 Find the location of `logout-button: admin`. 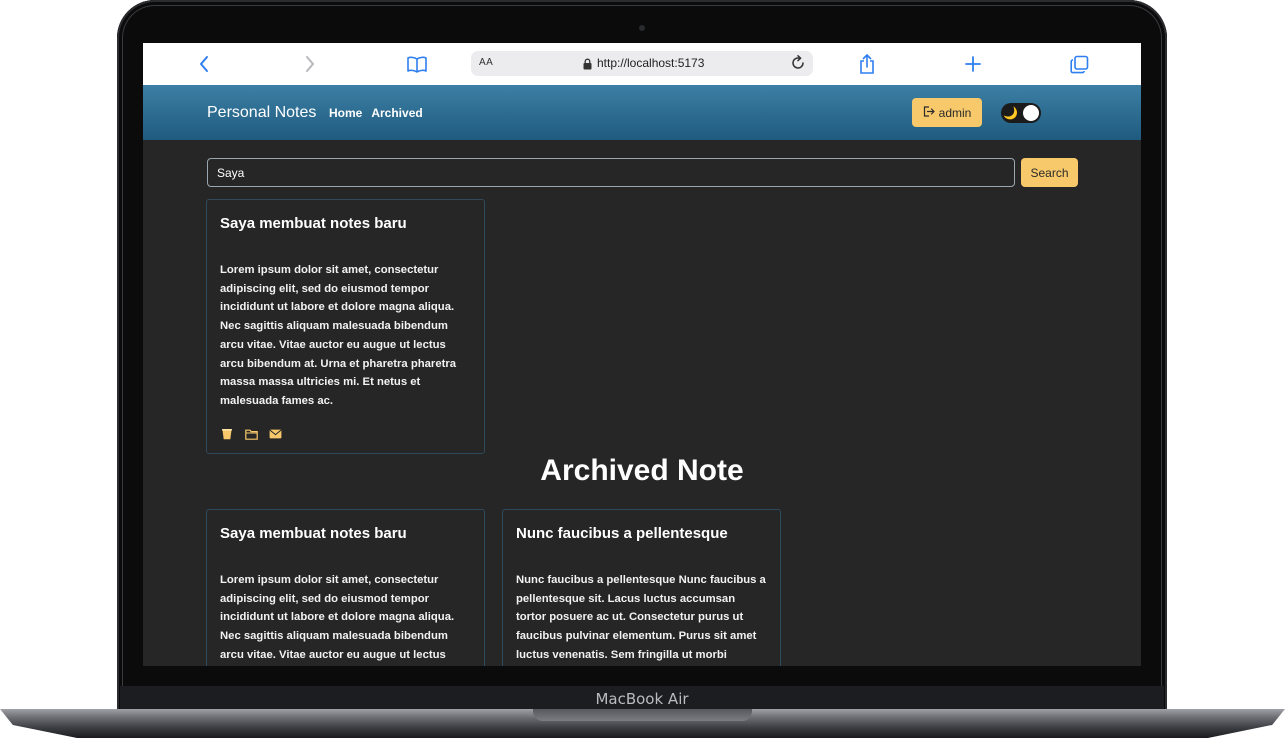

logout-button: admin is located at coordinates (947, 112).